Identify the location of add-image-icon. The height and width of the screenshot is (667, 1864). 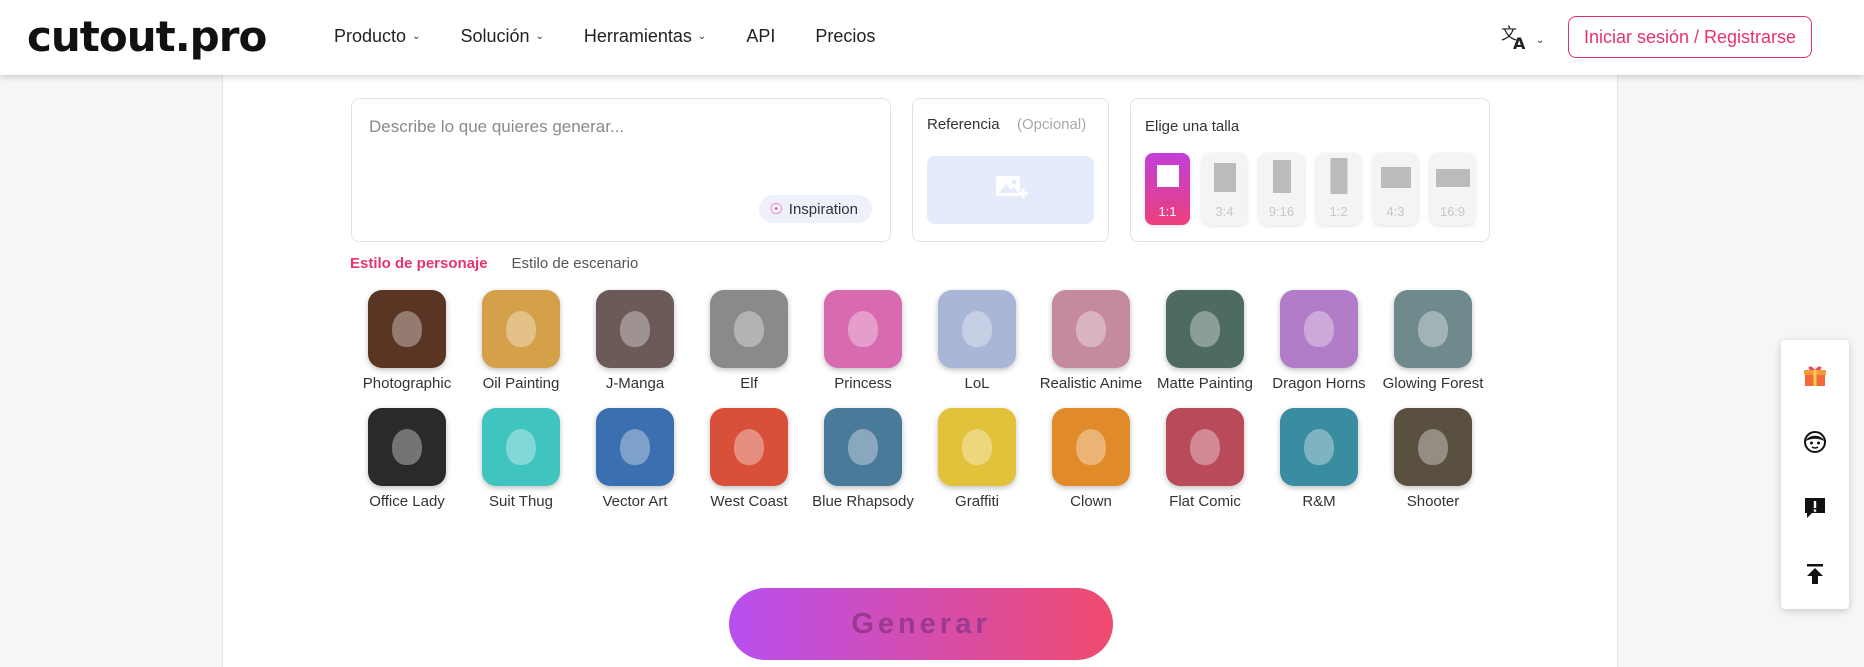
(1011, 190).